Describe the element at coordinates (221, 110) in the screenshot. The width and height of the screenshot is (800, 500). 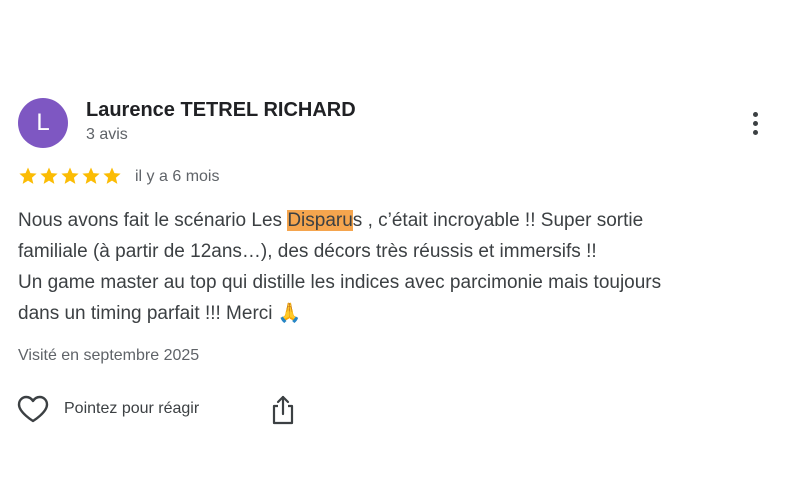
I see `author-name: Laurence TETREL RICHARD` at that location.